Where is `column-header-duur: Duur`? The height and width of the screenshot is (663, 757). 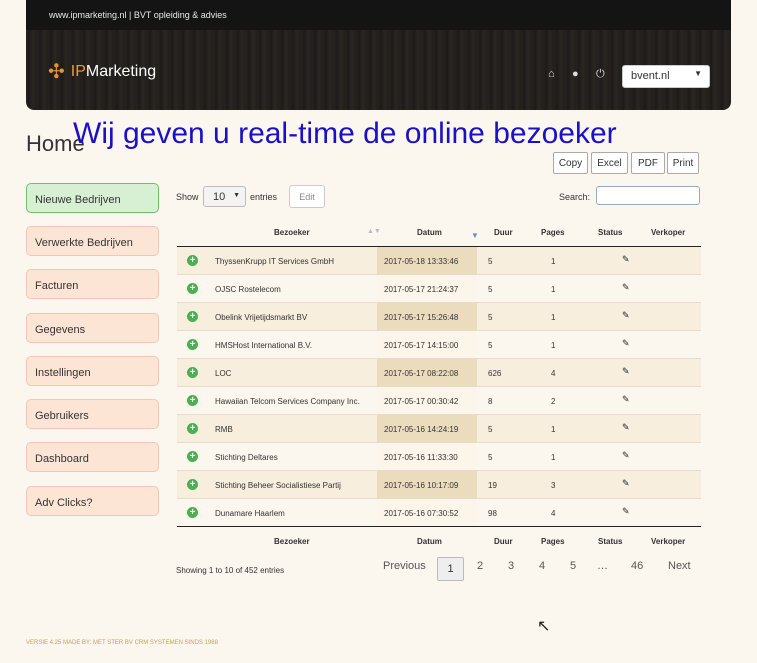 column-header-duur: Duur is located at coordinates (503, 232).